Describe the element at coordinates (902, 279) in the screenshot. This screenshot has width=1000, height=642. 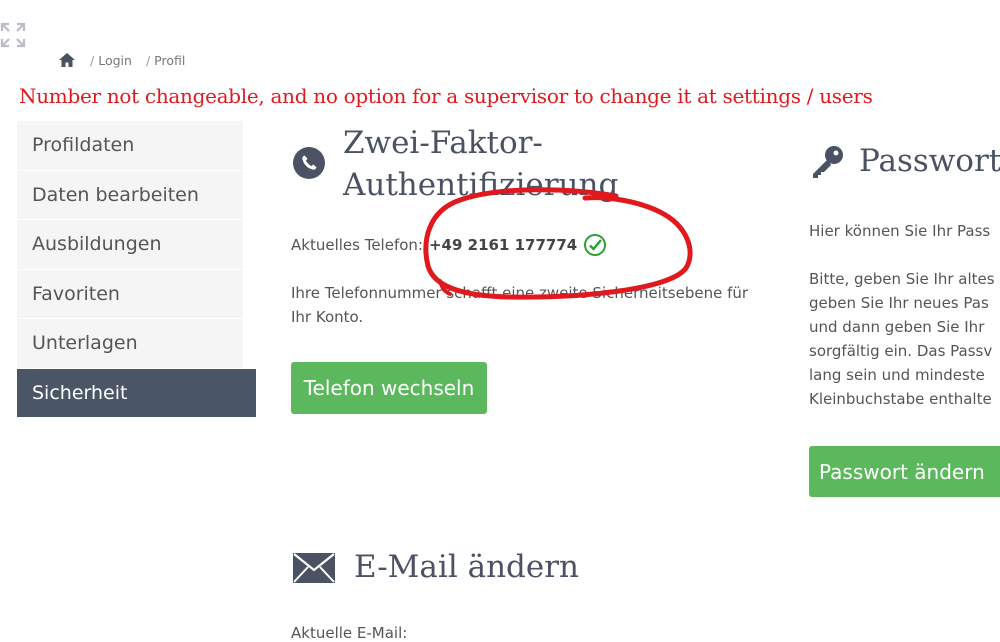
I see `password-line: Bitte, geben Sie Ihr altes` at that location.